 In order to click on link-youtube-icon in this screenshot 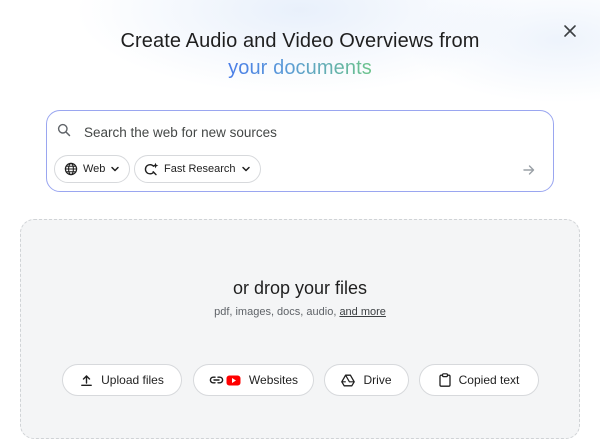, I will do `click(225, 380)`.